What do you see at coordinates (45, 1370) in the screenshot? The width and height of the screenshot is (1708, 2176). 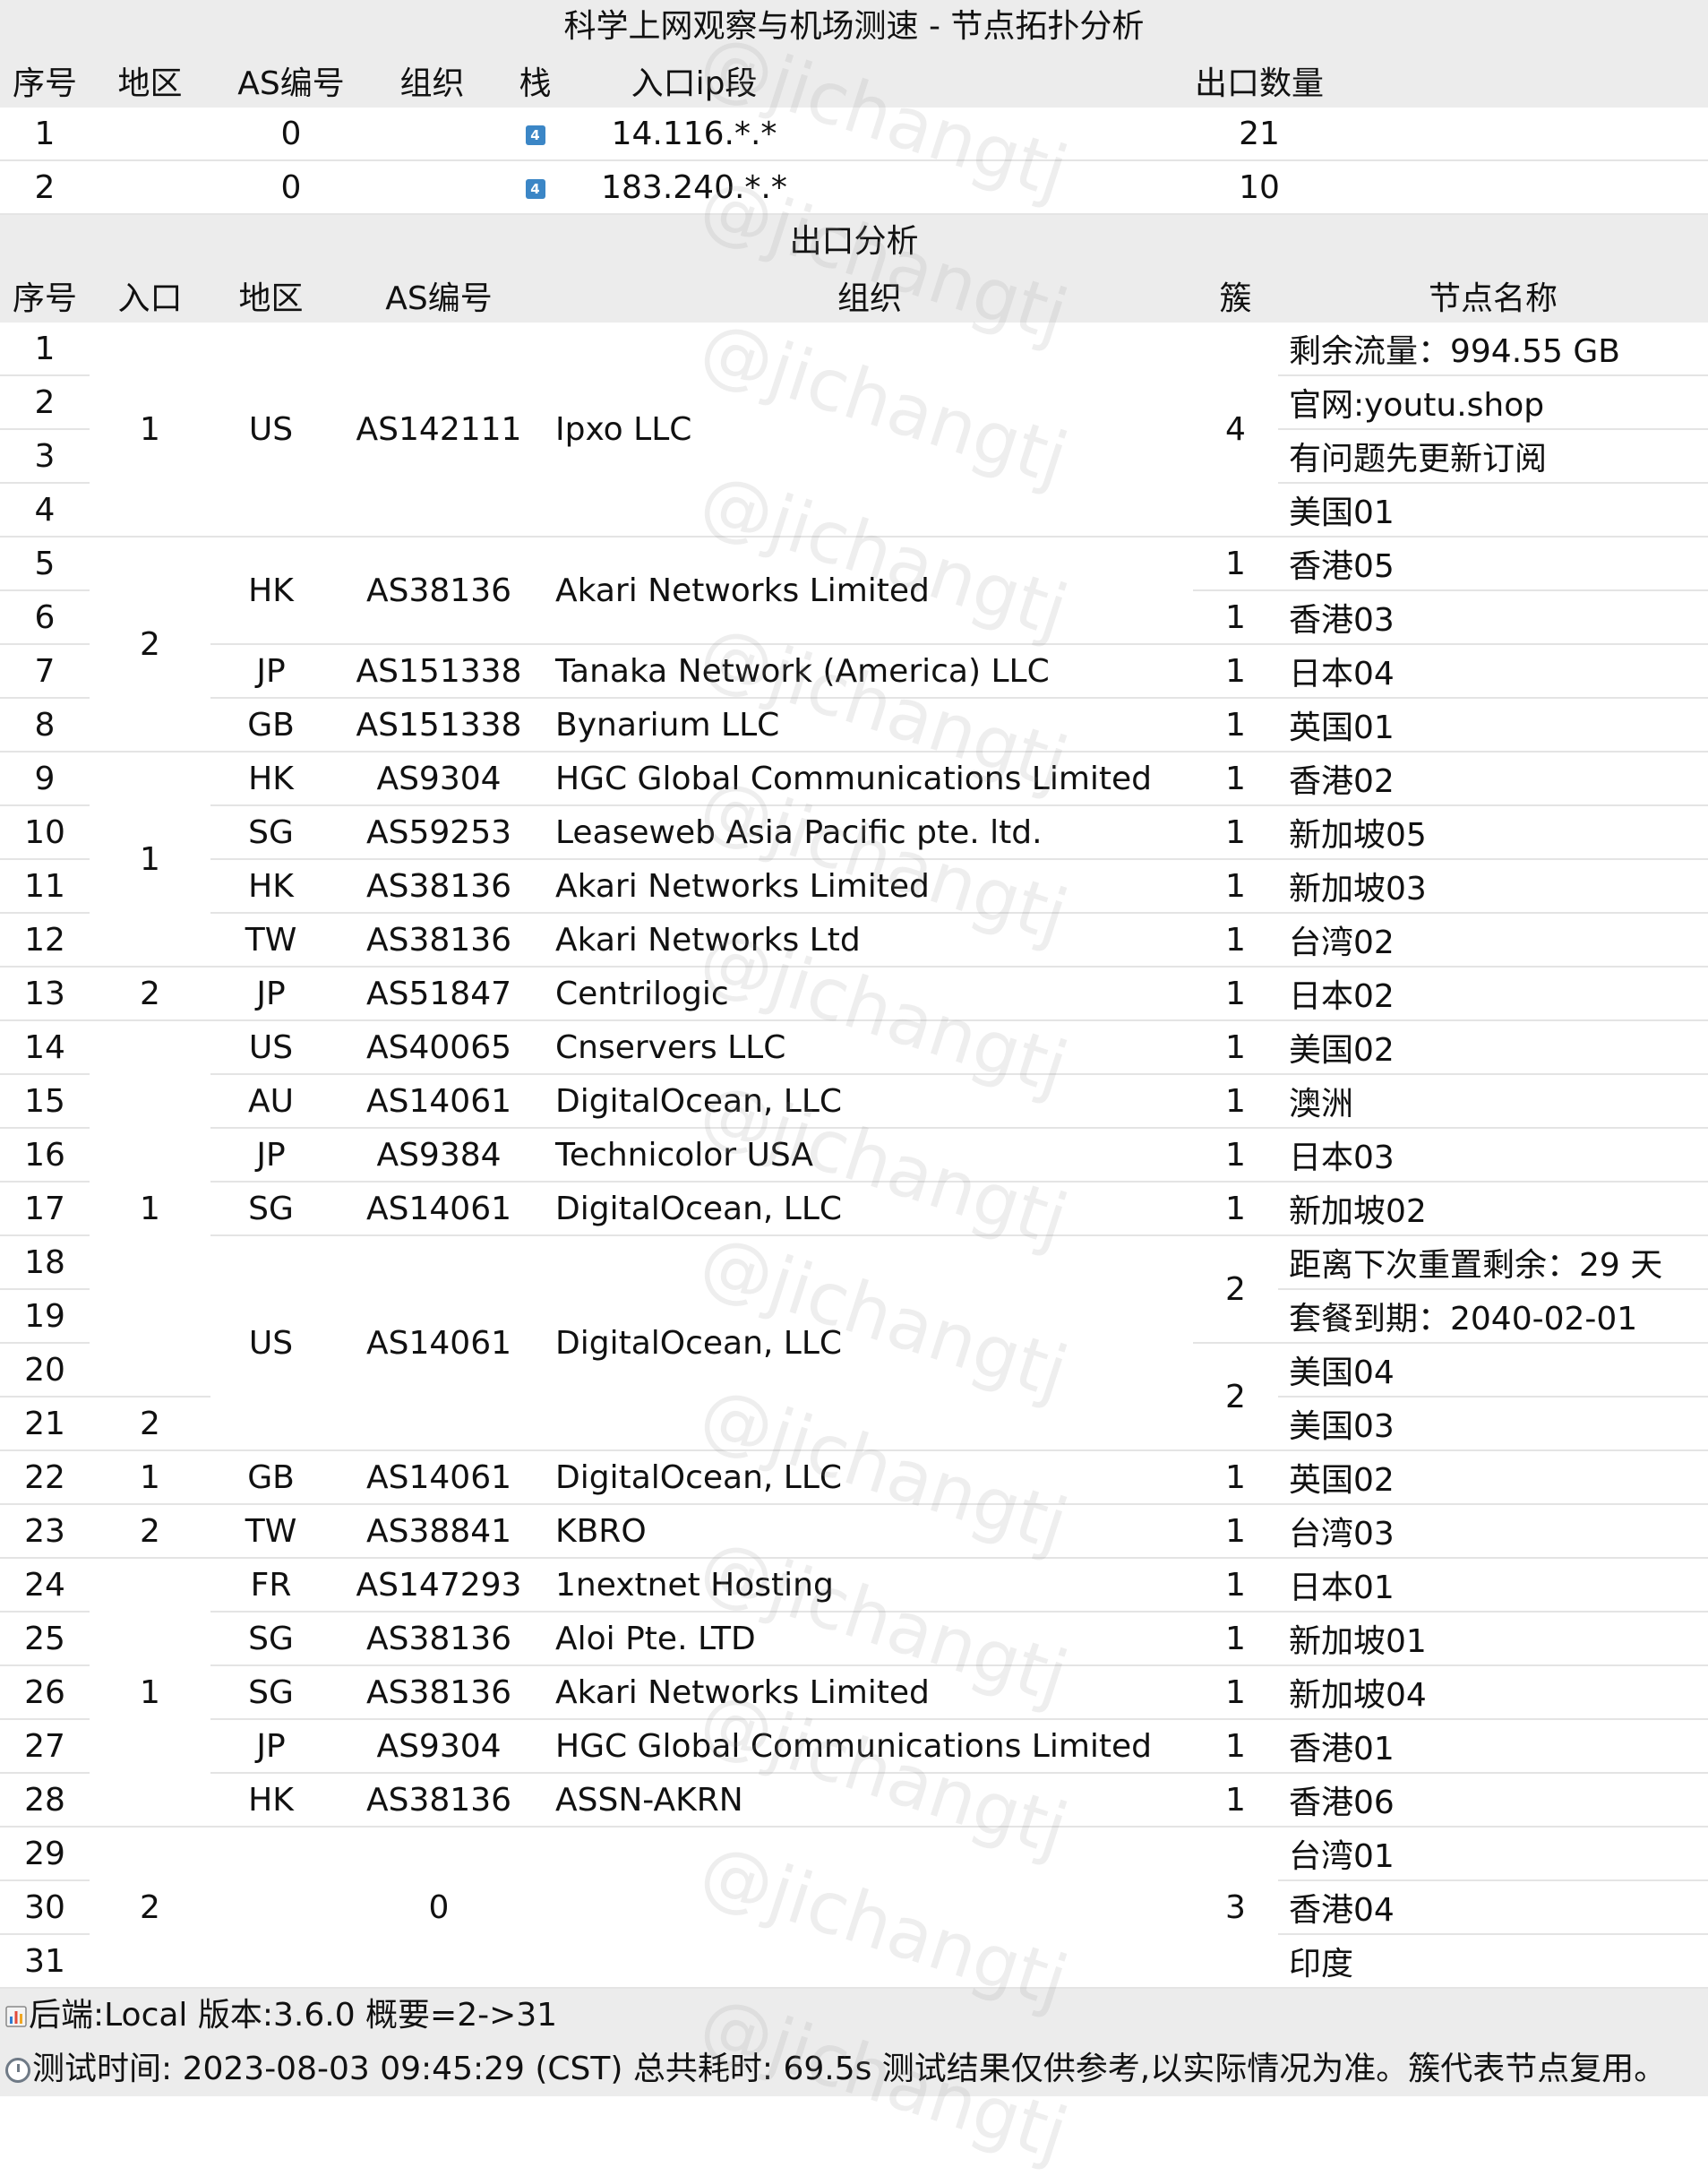 I see `cell-seq: 20` at bounding box center [45, 1370].